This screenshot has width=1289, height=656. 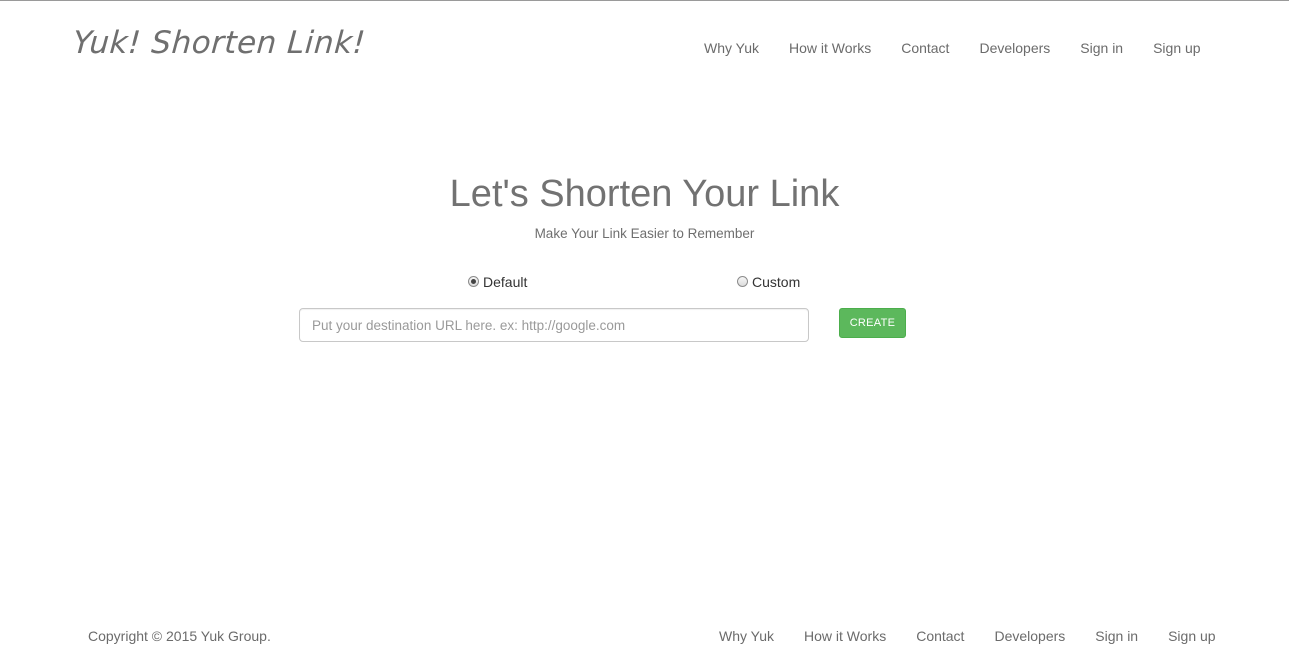 I want to click on radio-option-custom: Custom, so click(x=768, y=282).